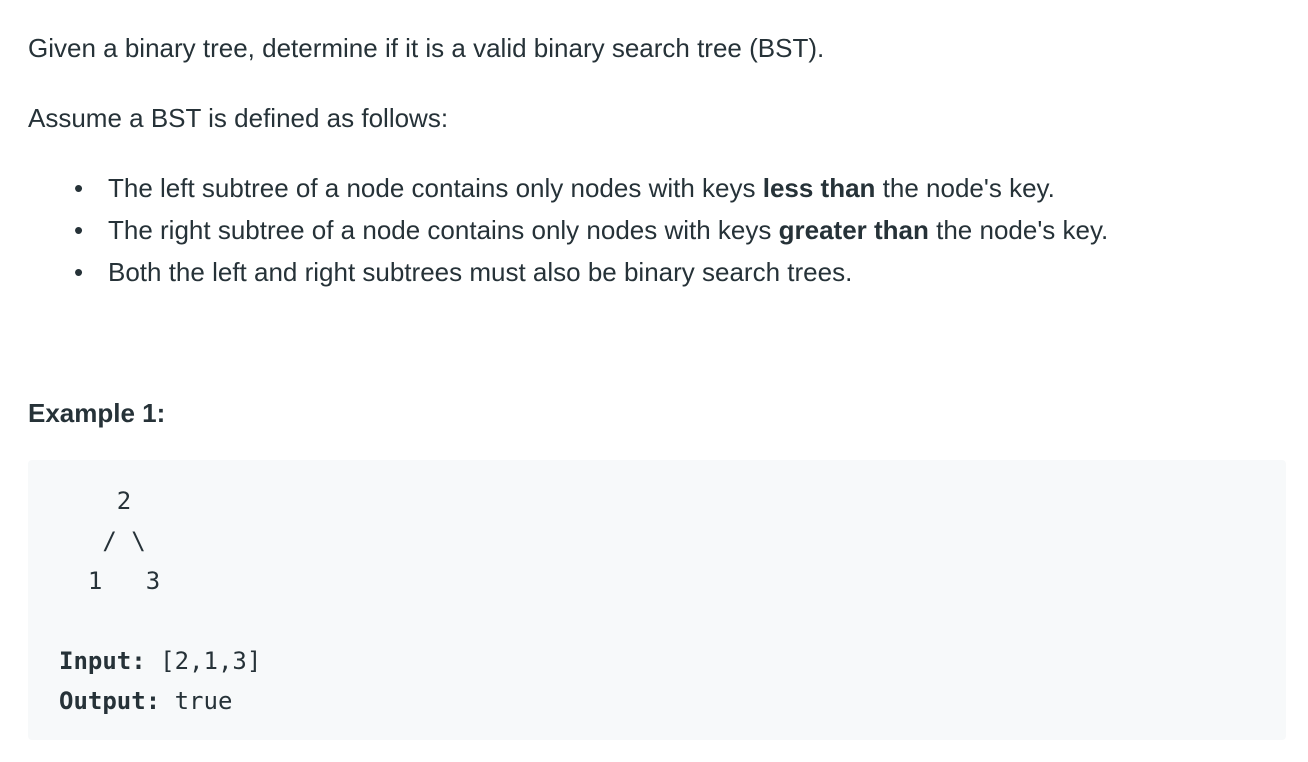 The width and height of the screenshot is (1308, 762). I want to click on input-label: Input:, so click(102, 661).